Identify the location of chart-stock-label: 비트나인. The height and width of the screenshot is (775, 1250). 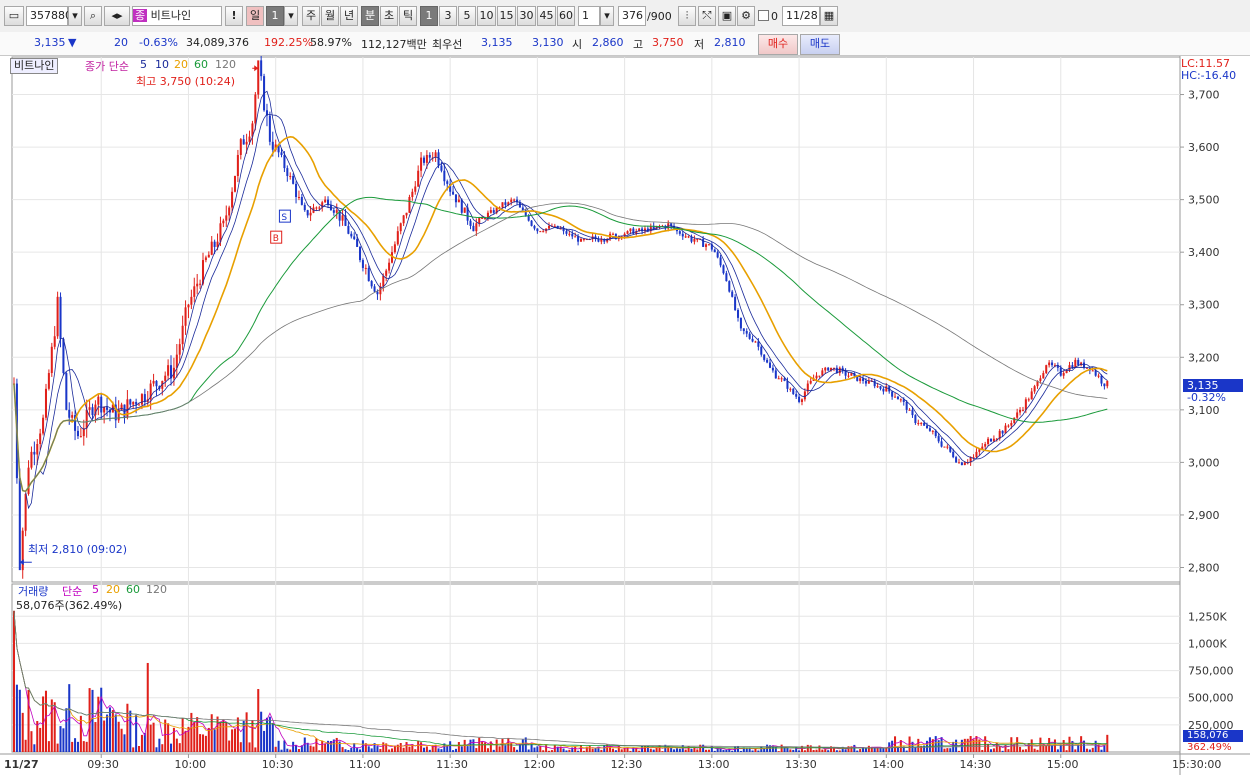
(34, 66).